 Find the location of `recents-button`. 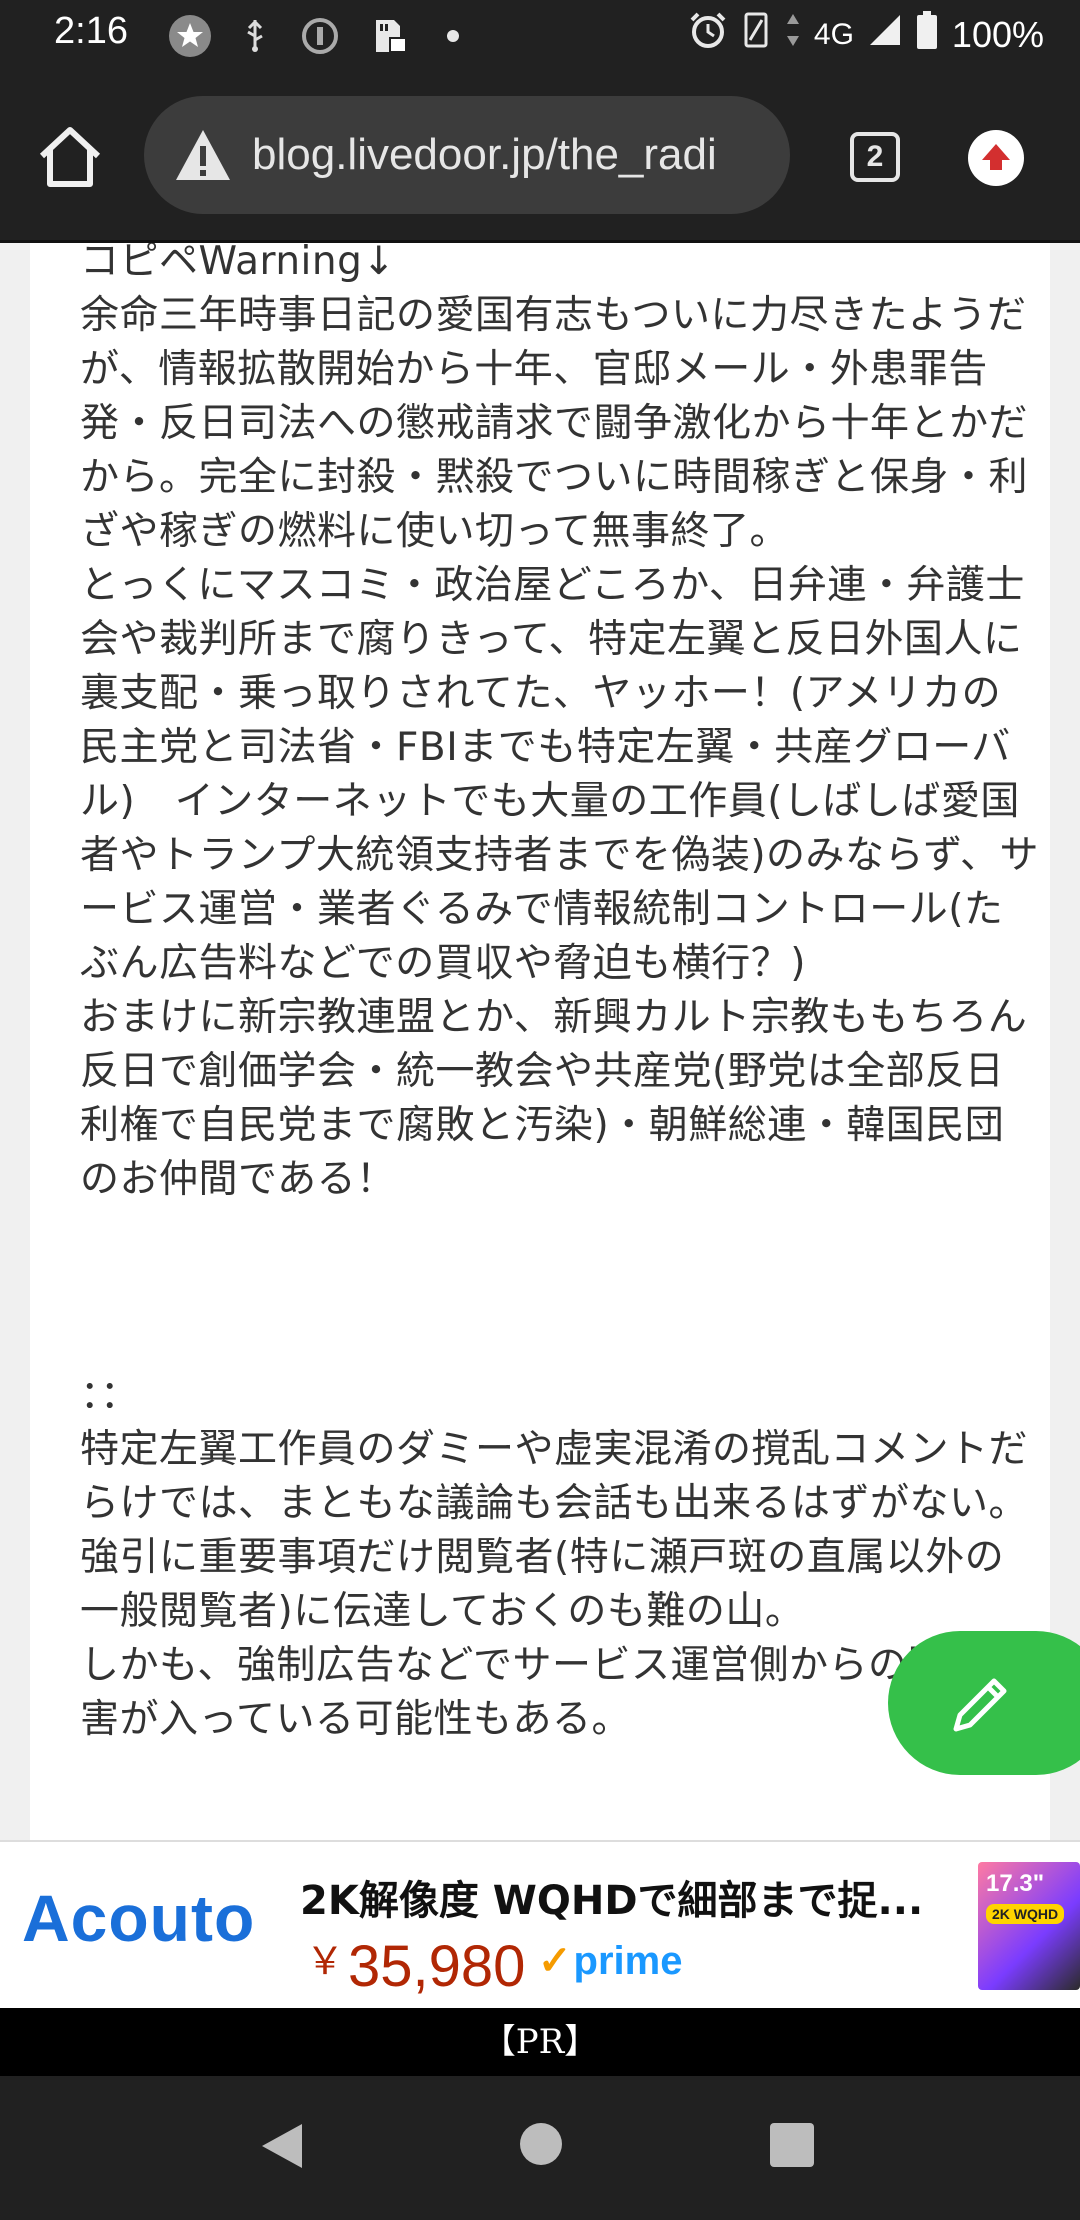

recents-button is located at coordinates (792, 2145).